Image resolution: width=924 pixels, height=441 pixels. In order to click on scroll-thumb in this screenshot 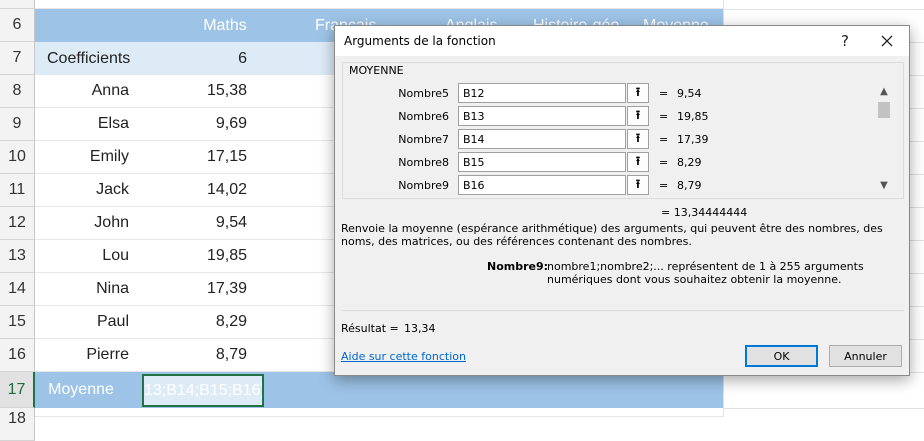, I will do `click(884, 110)`.